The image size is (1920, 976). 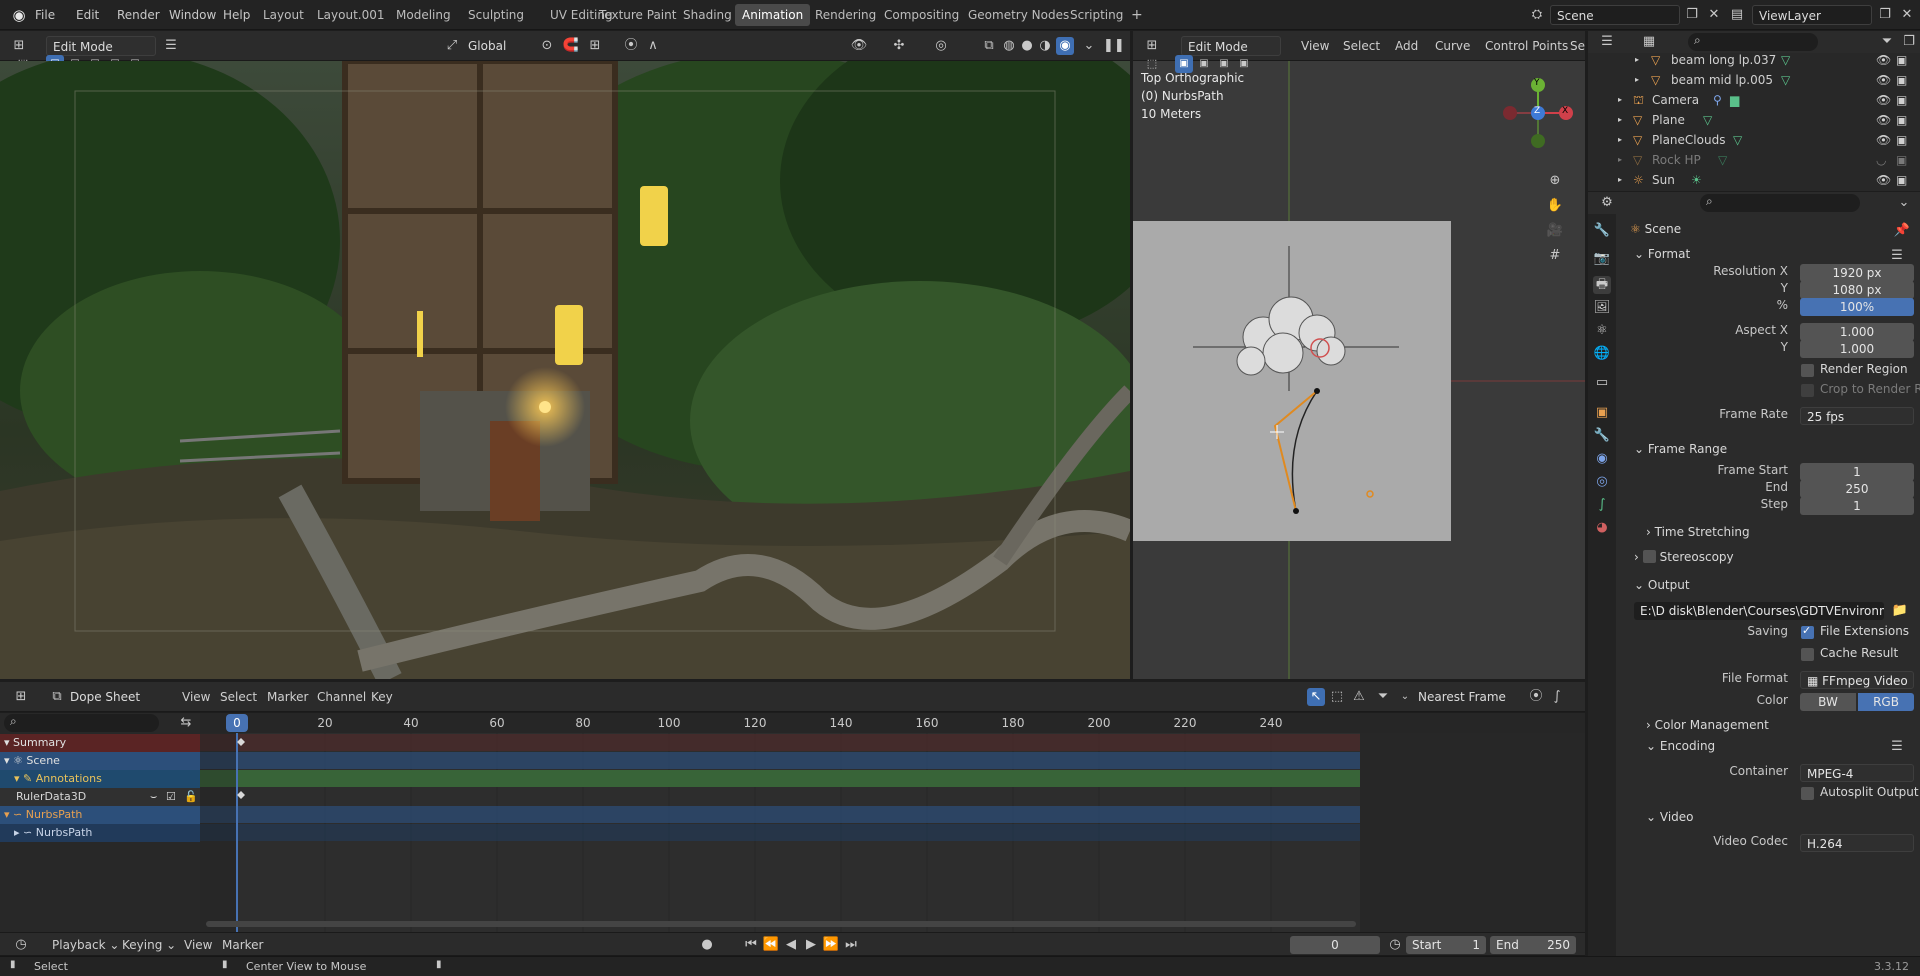 I want to click on format-panel-header: ⌄ Format, so click(x=1662, y=254).